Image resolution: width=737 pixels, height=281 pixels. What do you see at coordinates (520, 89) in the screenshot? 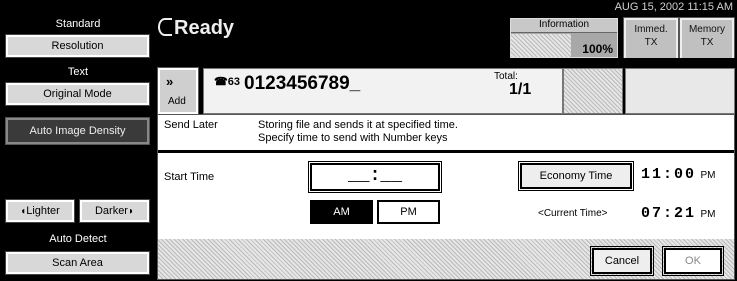
I see `total-value: 1/1` at bounding box center [520, 89].